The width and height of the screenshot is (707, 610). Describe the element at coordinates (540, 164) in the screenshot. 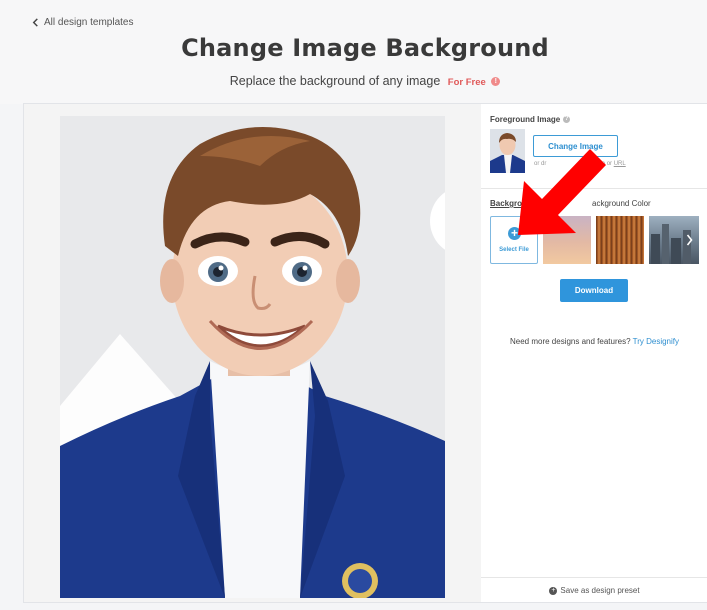

I see `drop-hint-prefix: or dr` at that location.